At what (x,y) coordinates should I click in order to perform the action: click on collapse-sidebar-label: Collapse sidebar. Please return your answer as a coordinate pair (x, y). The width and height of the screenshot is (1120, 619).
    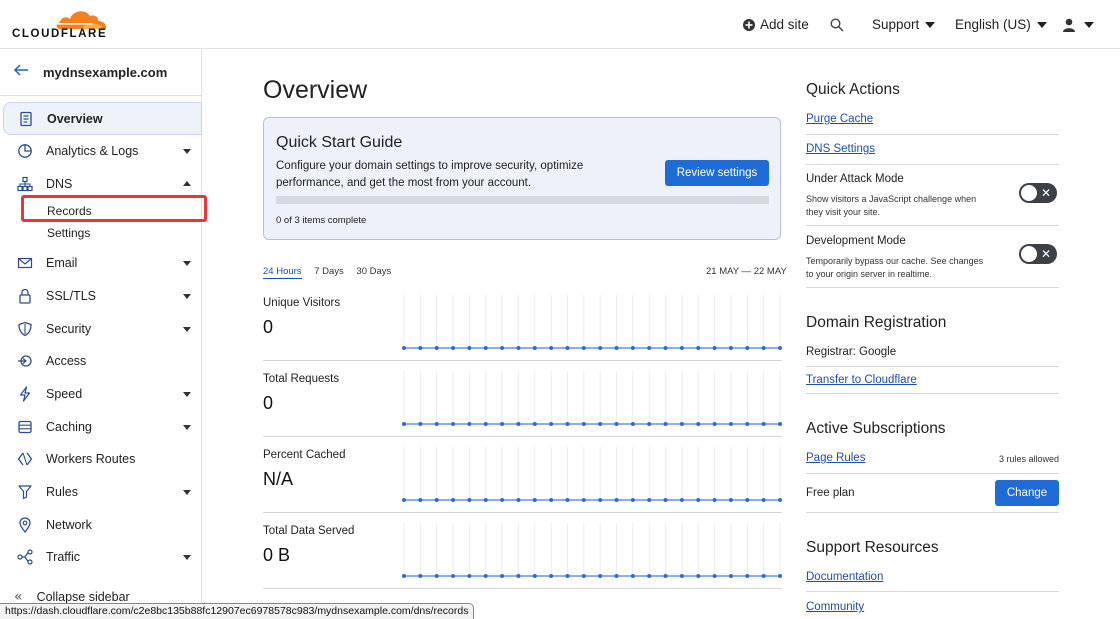
    Looking at the image, I should click on (83, 597).